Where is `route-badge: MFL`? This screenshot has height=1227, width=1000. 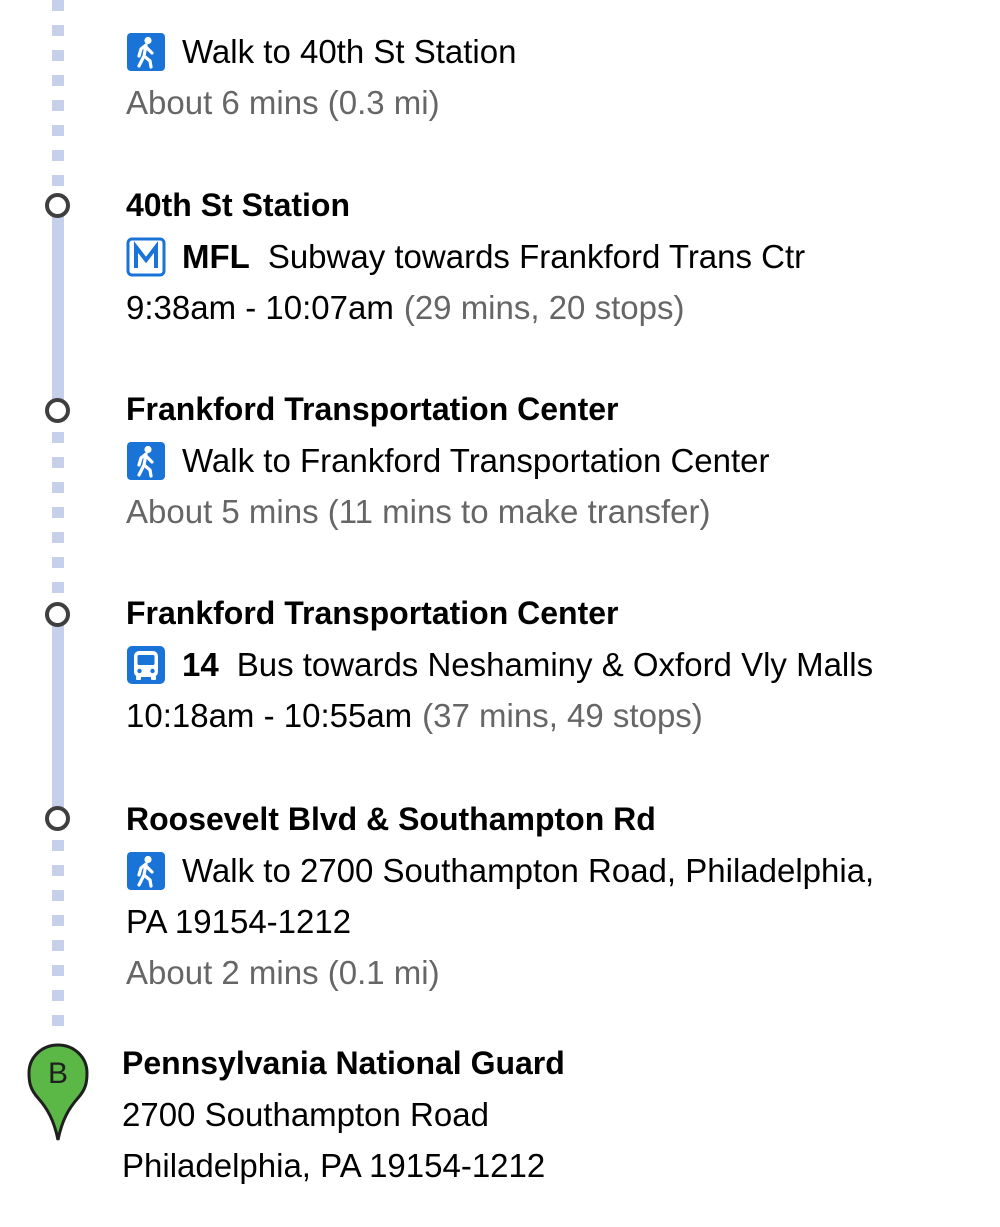 route-badge: MFL is located at coordinates (216, 256).